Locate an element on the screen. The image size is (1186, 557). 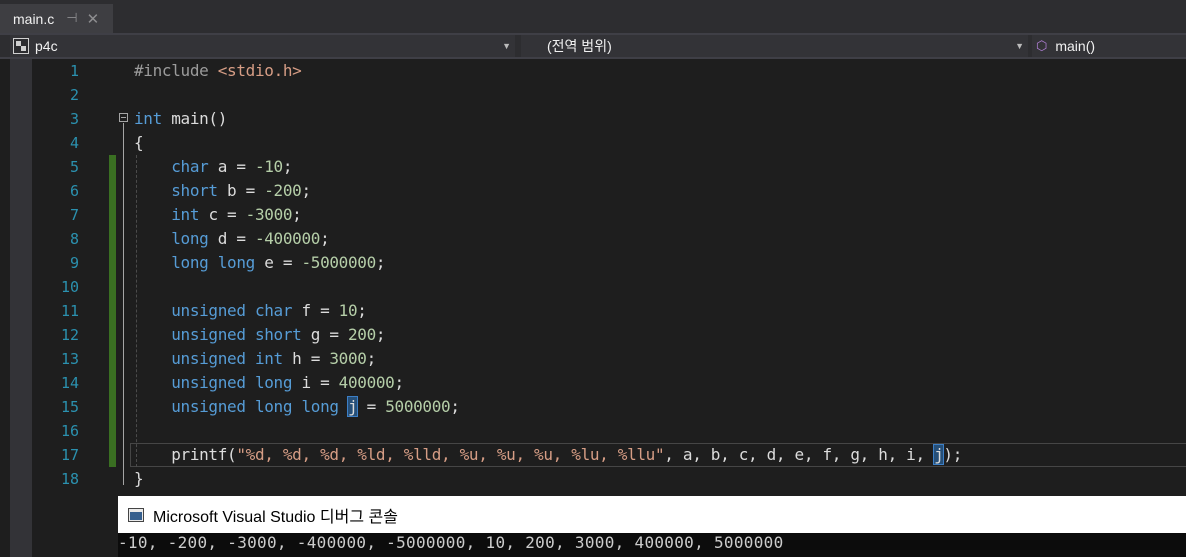
code-text: { is located at coordinates (139, 143).